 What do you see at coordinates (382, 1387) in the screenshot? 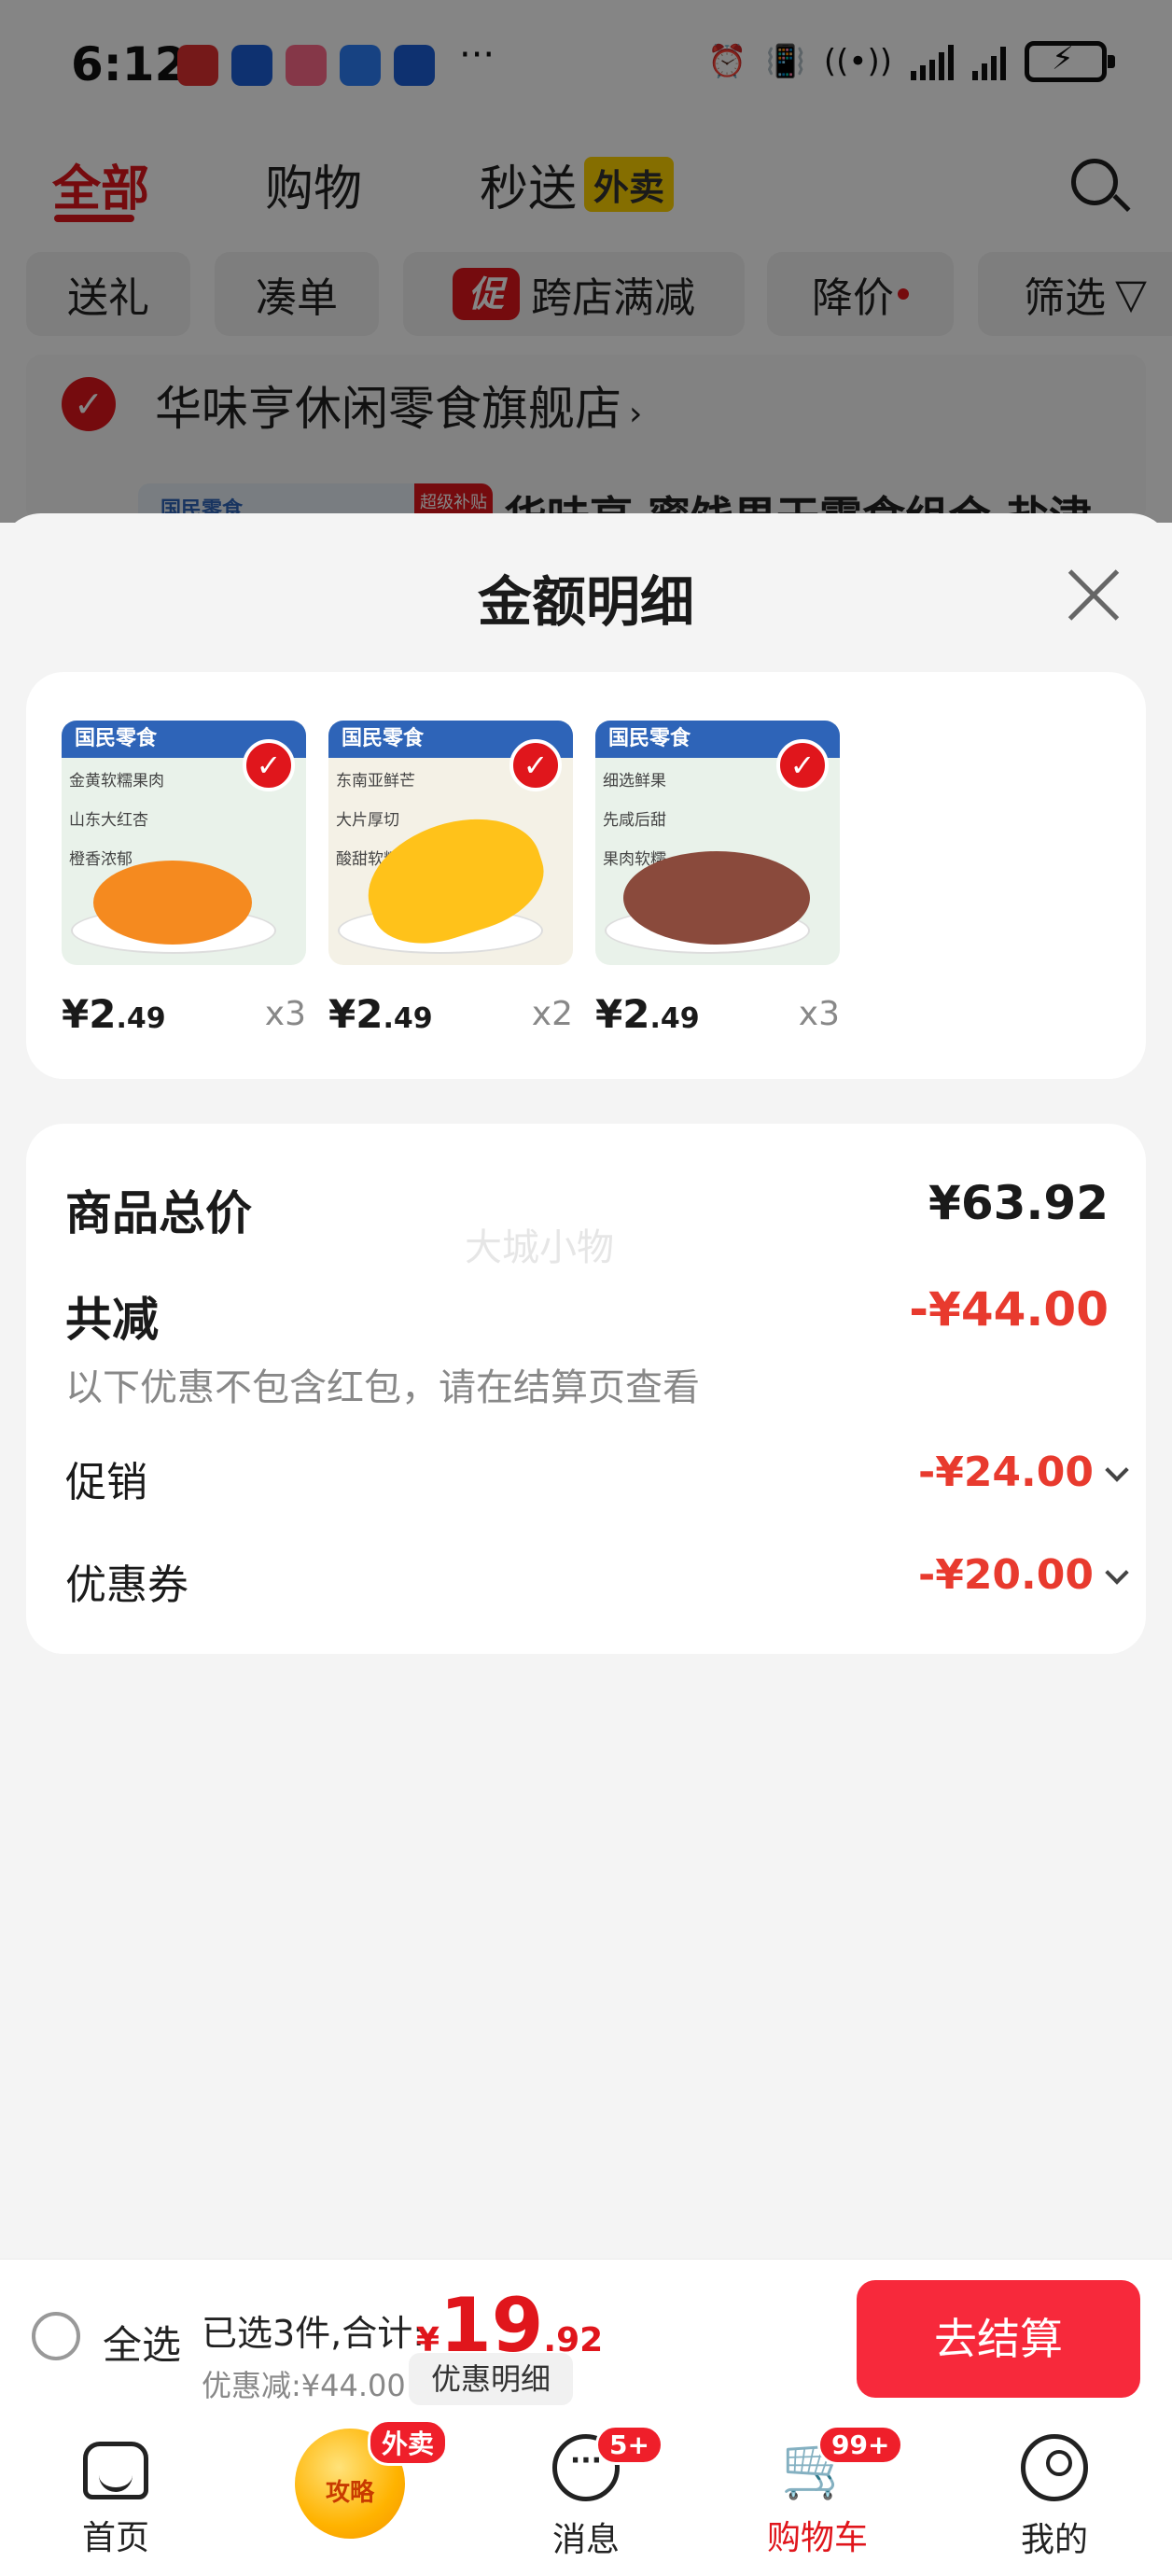
I see `reduce-note: 以下优惠不包含红包，请在结算页查看` at bounding box center [382, 1387].